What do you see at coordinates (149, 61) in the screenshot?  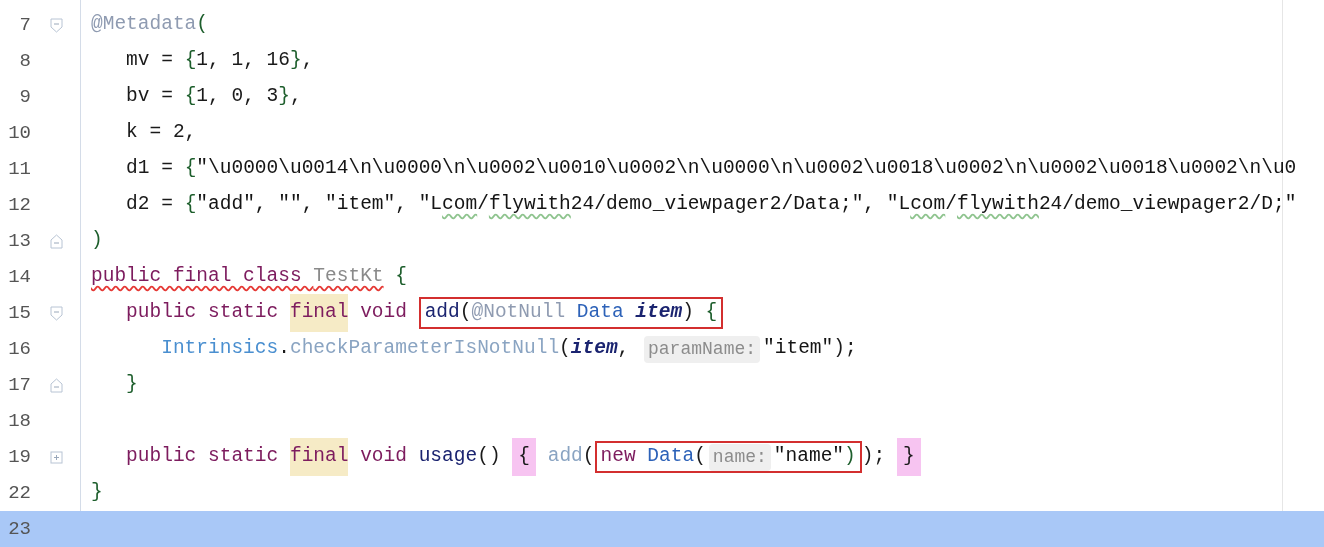 I see `code-text: mv =` at bounding box center [149, 61].